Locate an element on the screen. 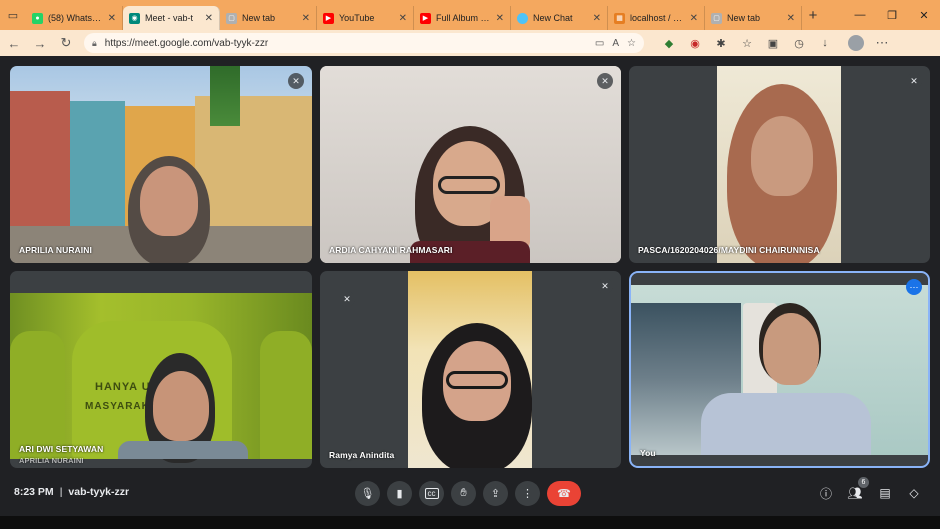 The height and width of the screenshot is (529, 940). tab-newtab-1: ▢ New tab ✕ is located at coordinates (268, 18).